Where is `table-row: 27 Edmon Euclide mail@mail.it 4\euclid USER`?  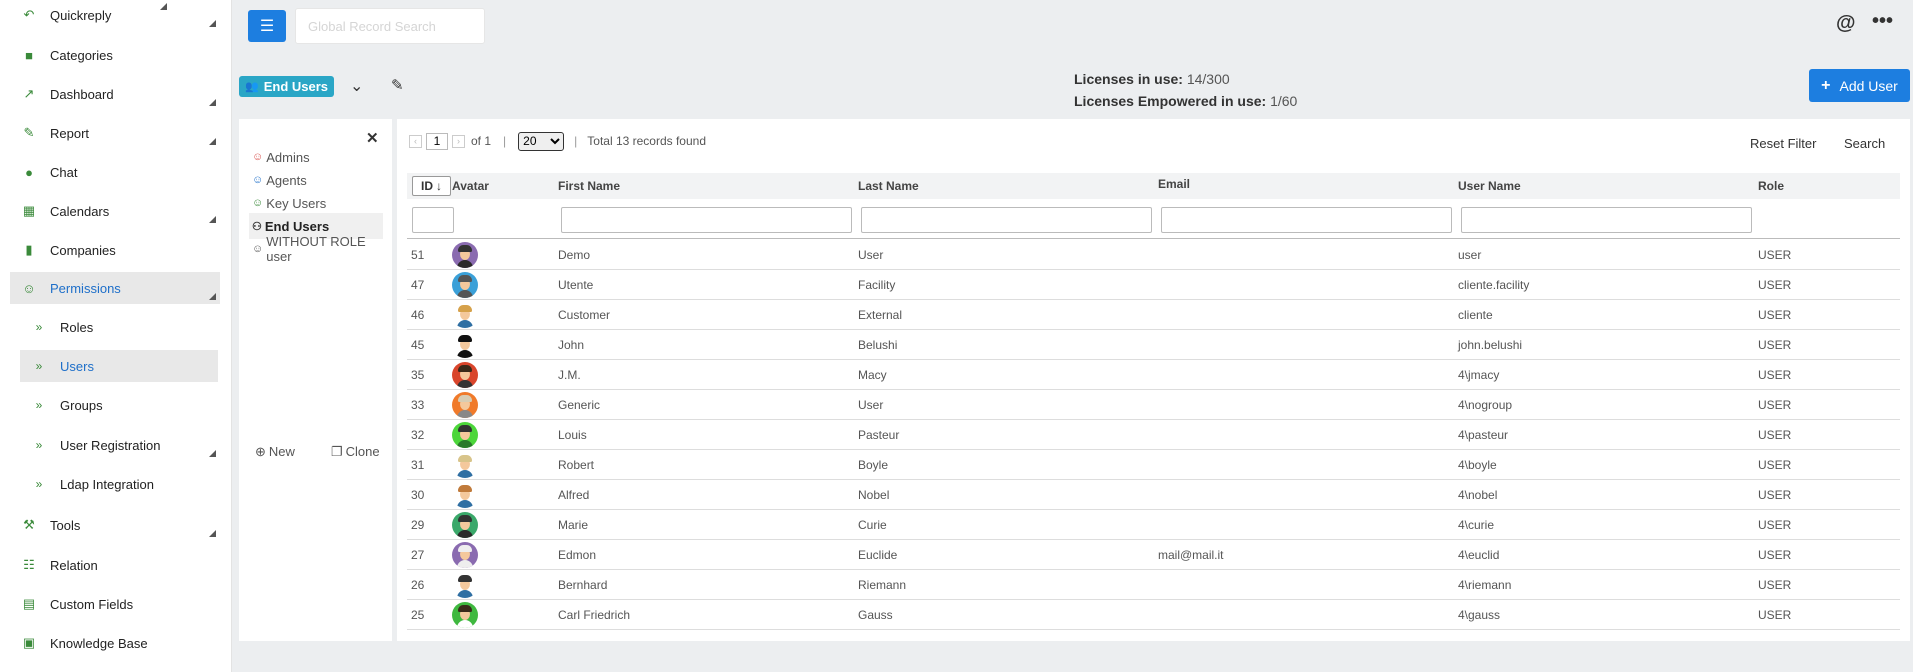
table-row: 27 Edmon Euclide mail@mail.it 4\euclid USER is located at coordinates (1153, 555).